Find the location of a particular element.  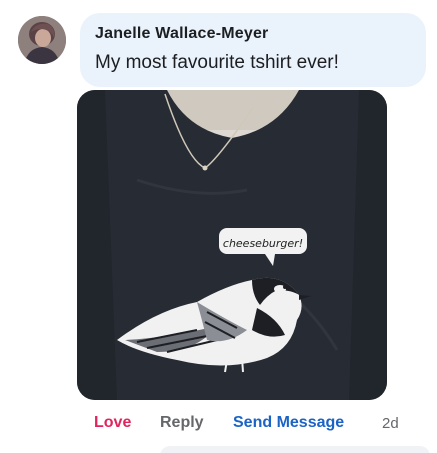

send-message-button: Send Message is located at coordinates (288, 423).